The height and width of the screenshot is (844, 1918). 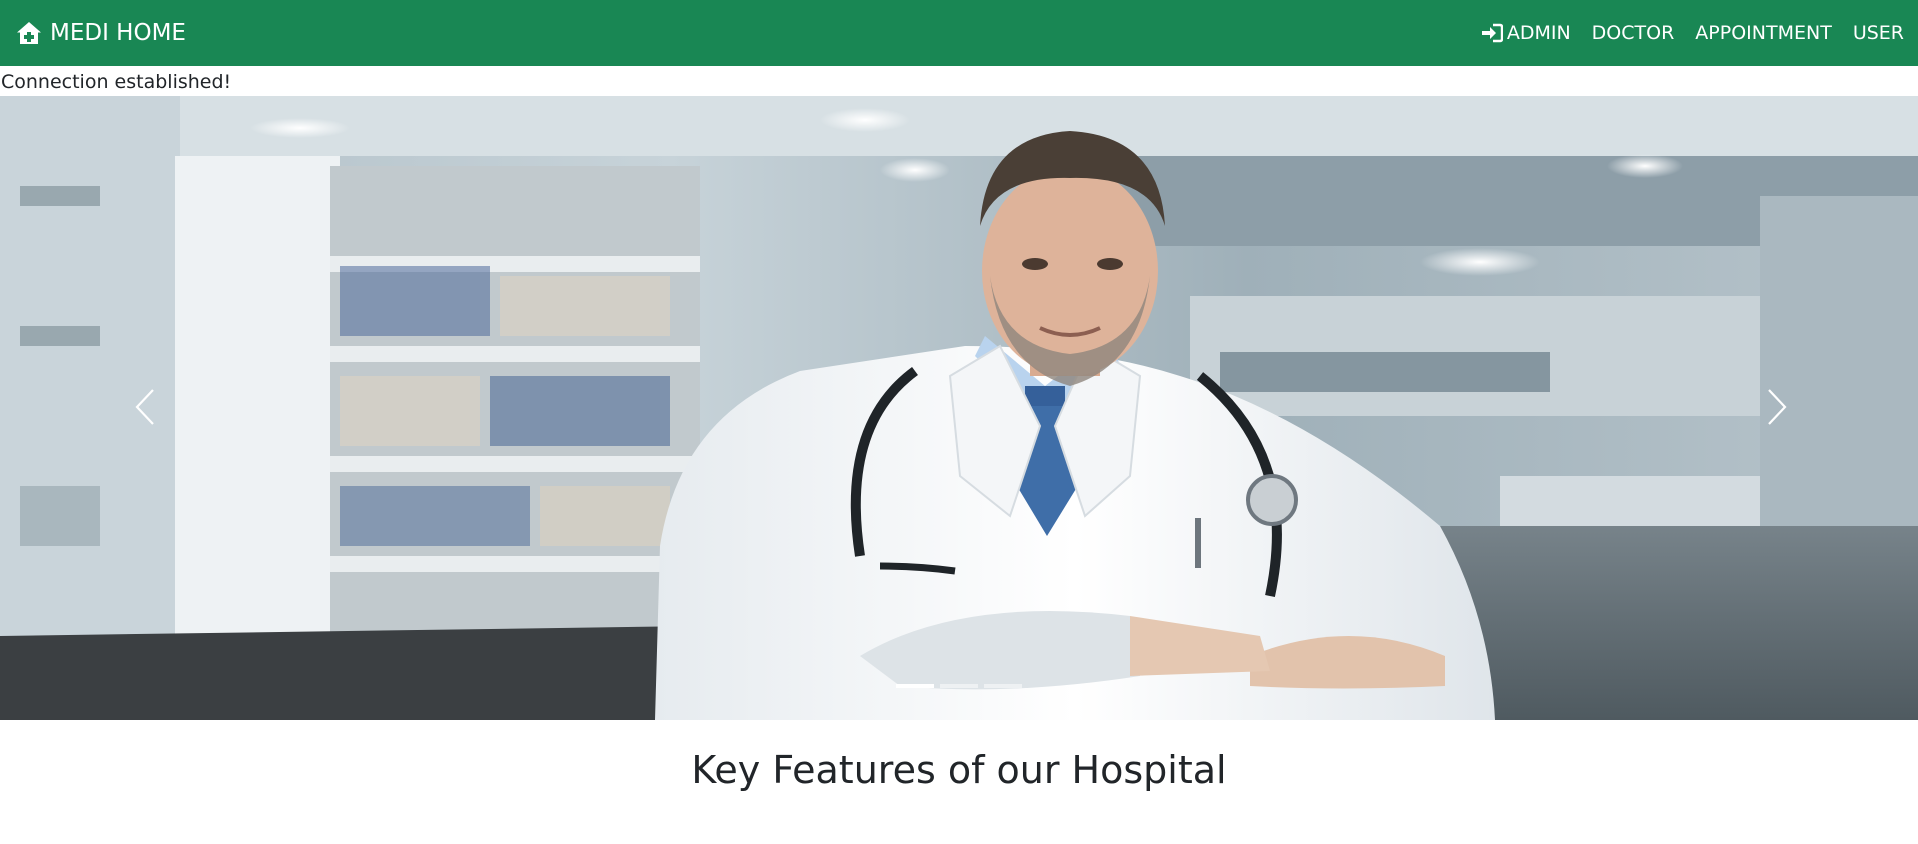 I want to click on nav-link-doctor: DOCTOR, so click(x=1633, y=33).